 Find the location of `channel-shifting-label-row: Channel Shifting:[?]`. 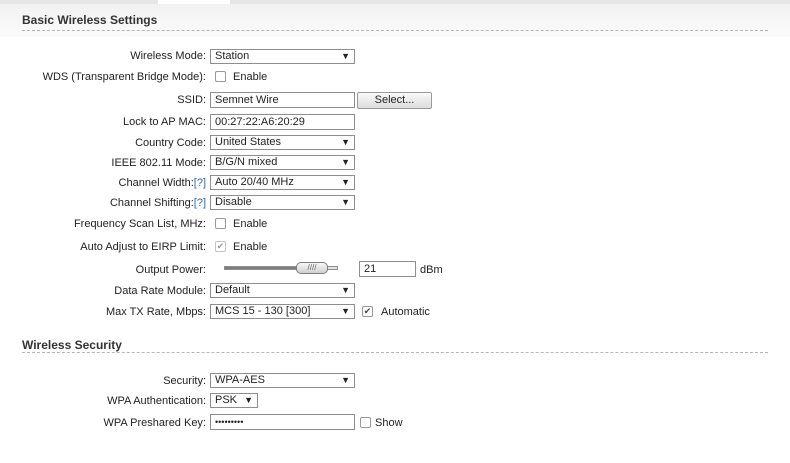

channel-shifting-label-row: Channel Shifting:[?] is located at coordinates (158, 203).